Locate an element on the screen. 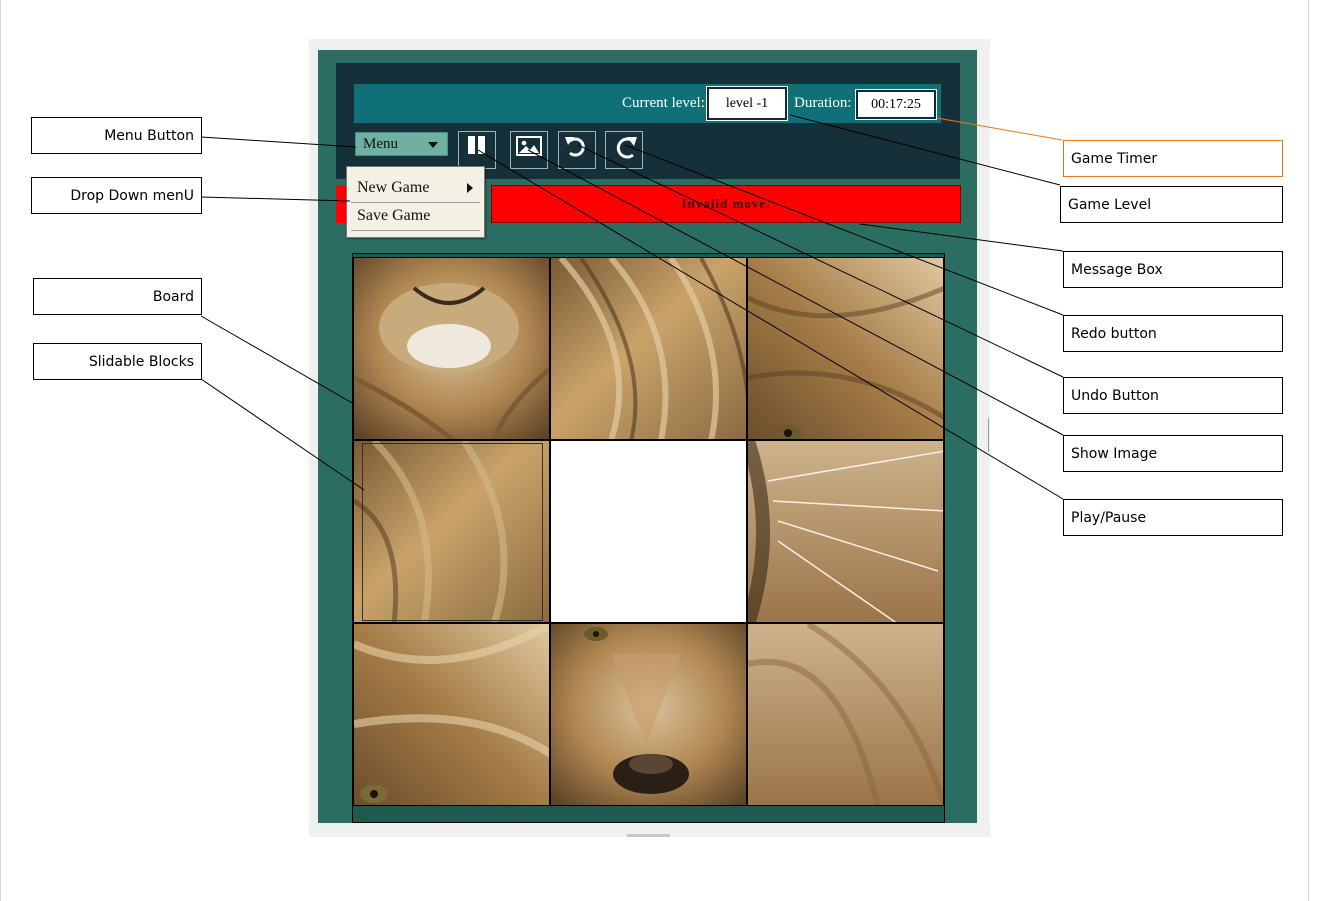 The width and height of the screenshot is (1318, 901). bottom-handle is located at coordinates (648, 835).